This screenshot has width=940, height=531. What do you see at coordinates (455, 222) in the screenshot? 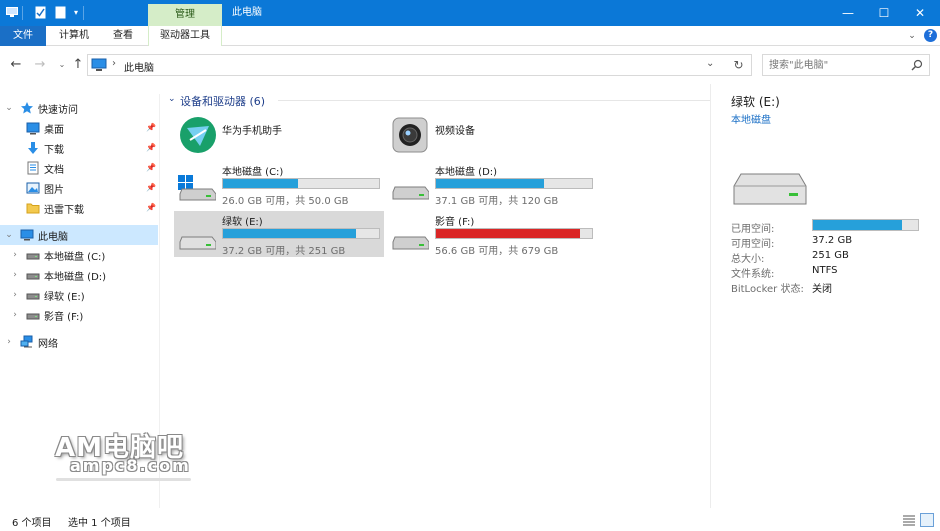
I see `drive-name: 影音 (F:)` at bounding box center [455, 222].